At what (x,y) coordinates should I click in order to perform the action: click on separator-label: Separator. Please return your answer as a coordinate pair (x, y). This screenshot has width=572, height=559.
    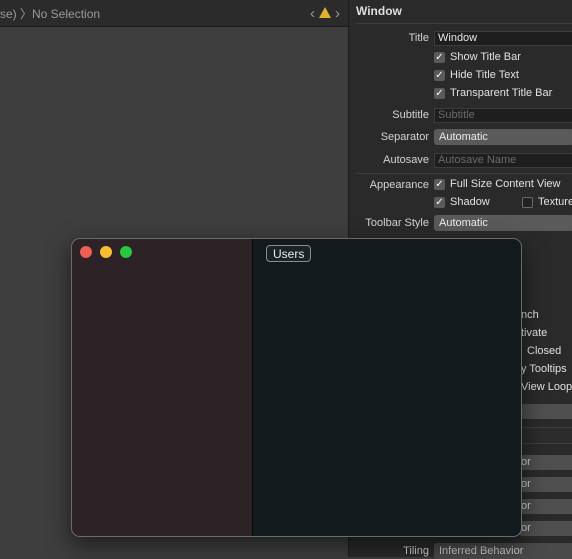
    Looking at the image, I should click on (404, 137).